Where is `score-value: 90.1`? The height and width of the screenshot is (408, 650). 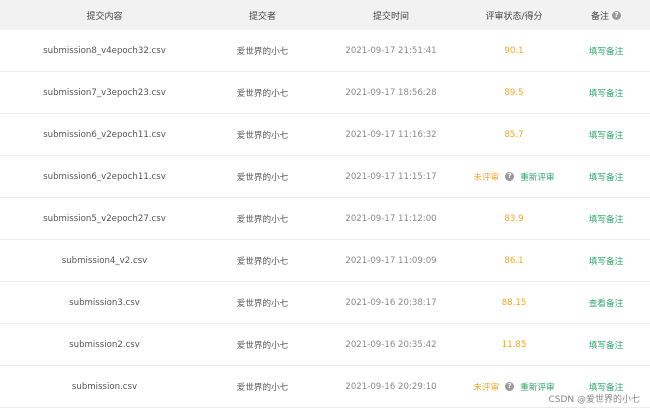
score-value: 90.1 is located at coordinates (514, 50).